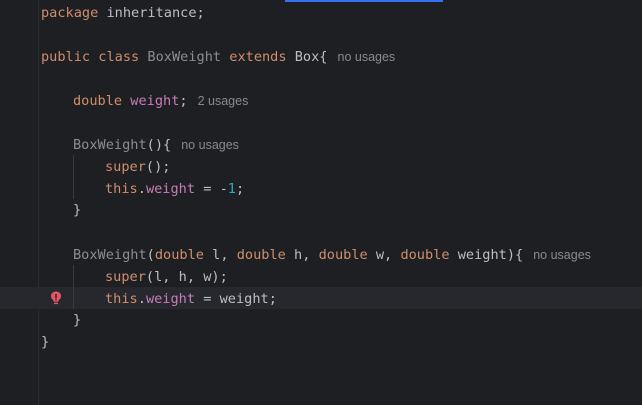  What do you see at coordinates (364, 1) in the screenshot?
I see `tab-active-indicator` at bounding box center [364, 1].